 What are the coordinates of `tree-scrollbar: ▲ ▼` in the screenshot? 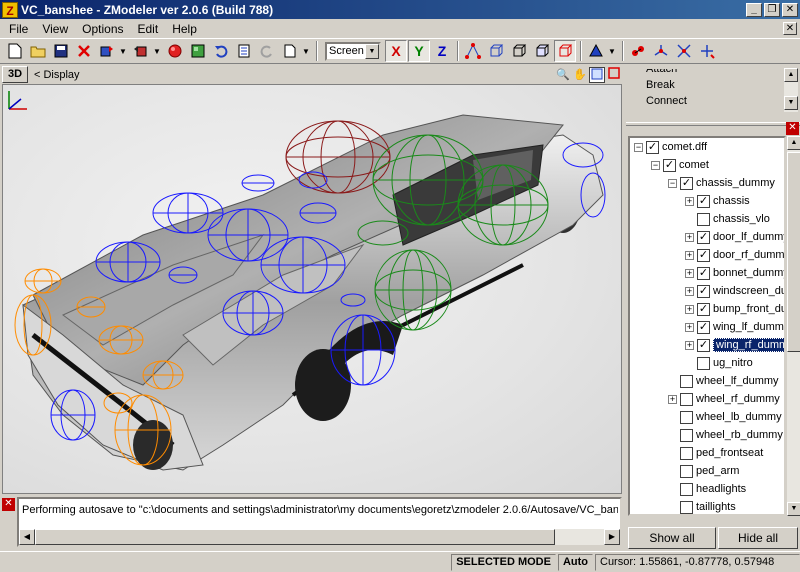 It's located at (793, 326).